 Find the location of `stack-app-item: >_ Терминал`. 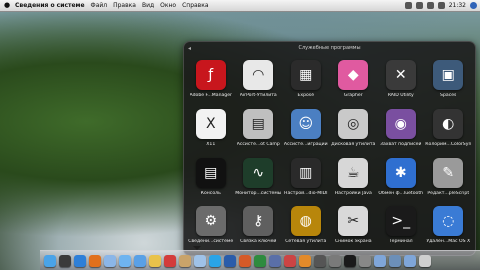

stack-app-item: >_ Терминал is located at coordinates (401, 228).